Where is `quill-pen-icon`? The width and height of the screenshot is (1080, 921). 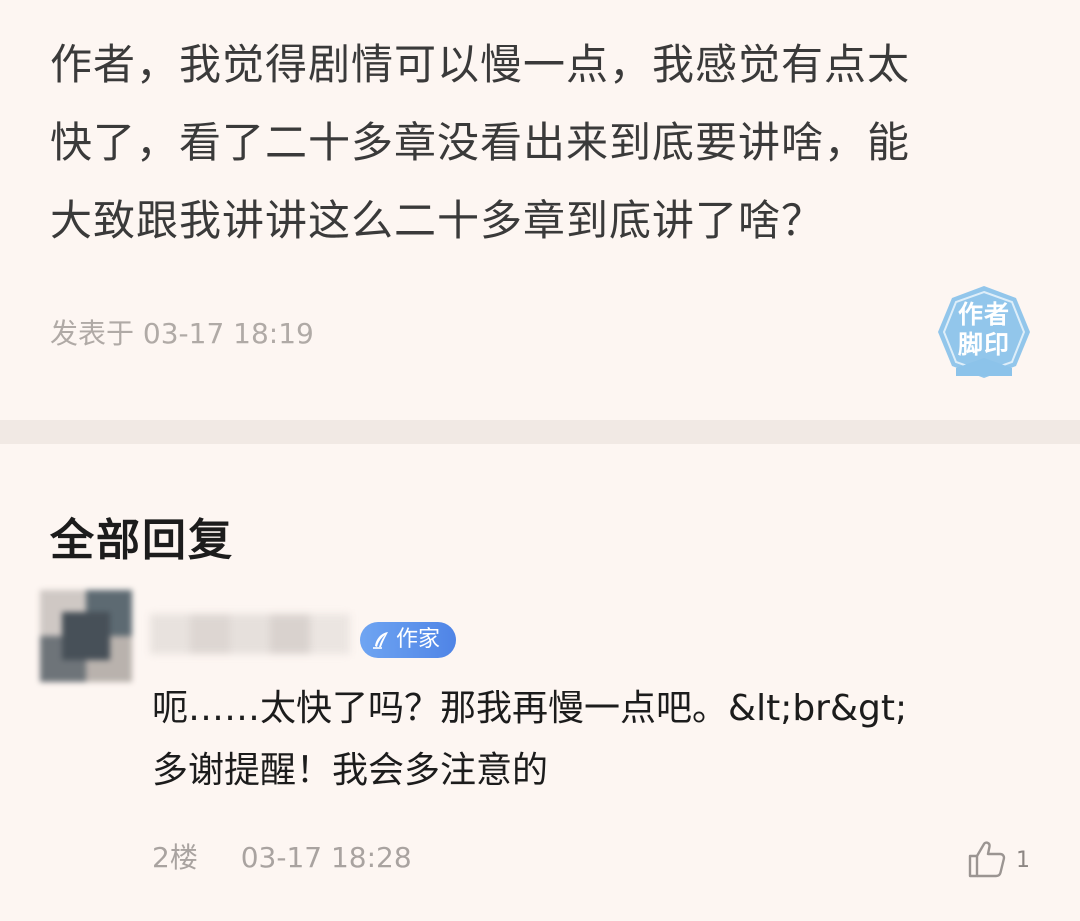
quill-pen-icon is located at coordinates (380, 640).